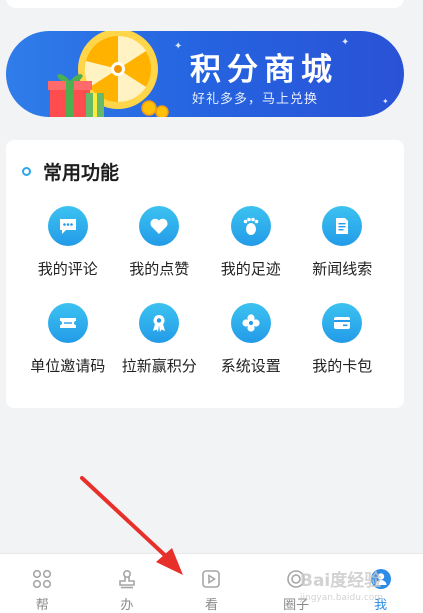  I want to click on function-row: 单位邀请码 拉新赢积分 系统设置 我的卡包, so click(205, 351).